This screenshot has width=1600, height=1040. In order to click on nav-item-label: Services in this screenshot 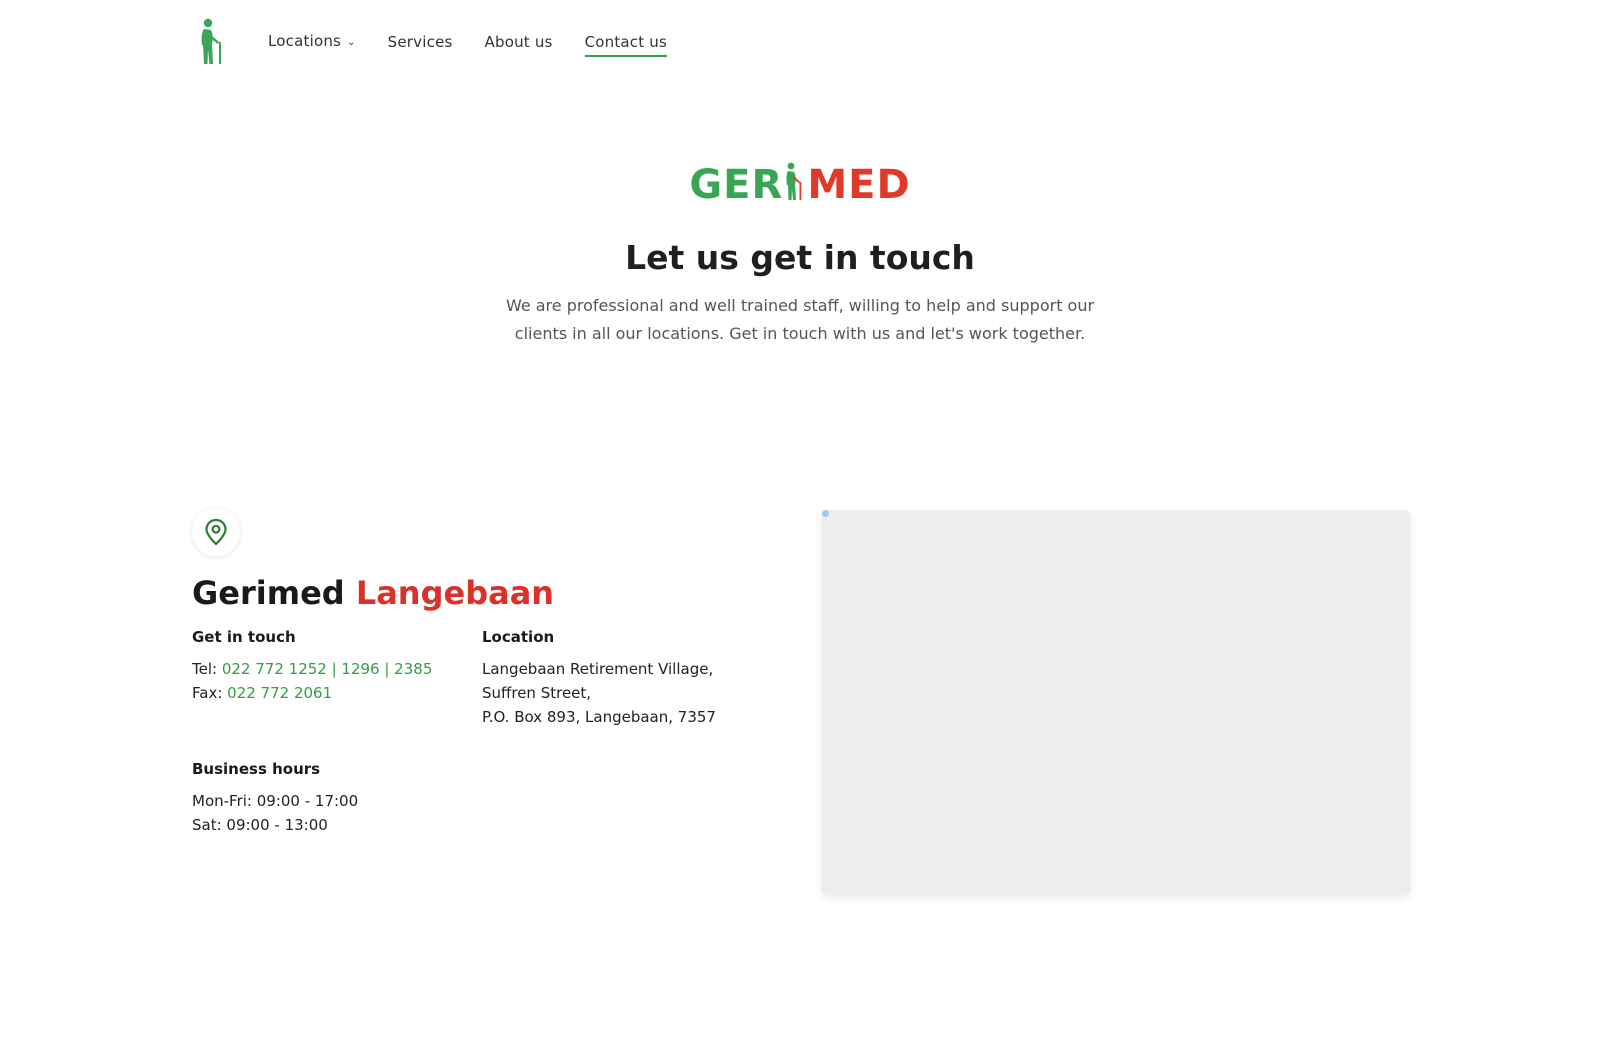, I will do `click(420, 42)`.